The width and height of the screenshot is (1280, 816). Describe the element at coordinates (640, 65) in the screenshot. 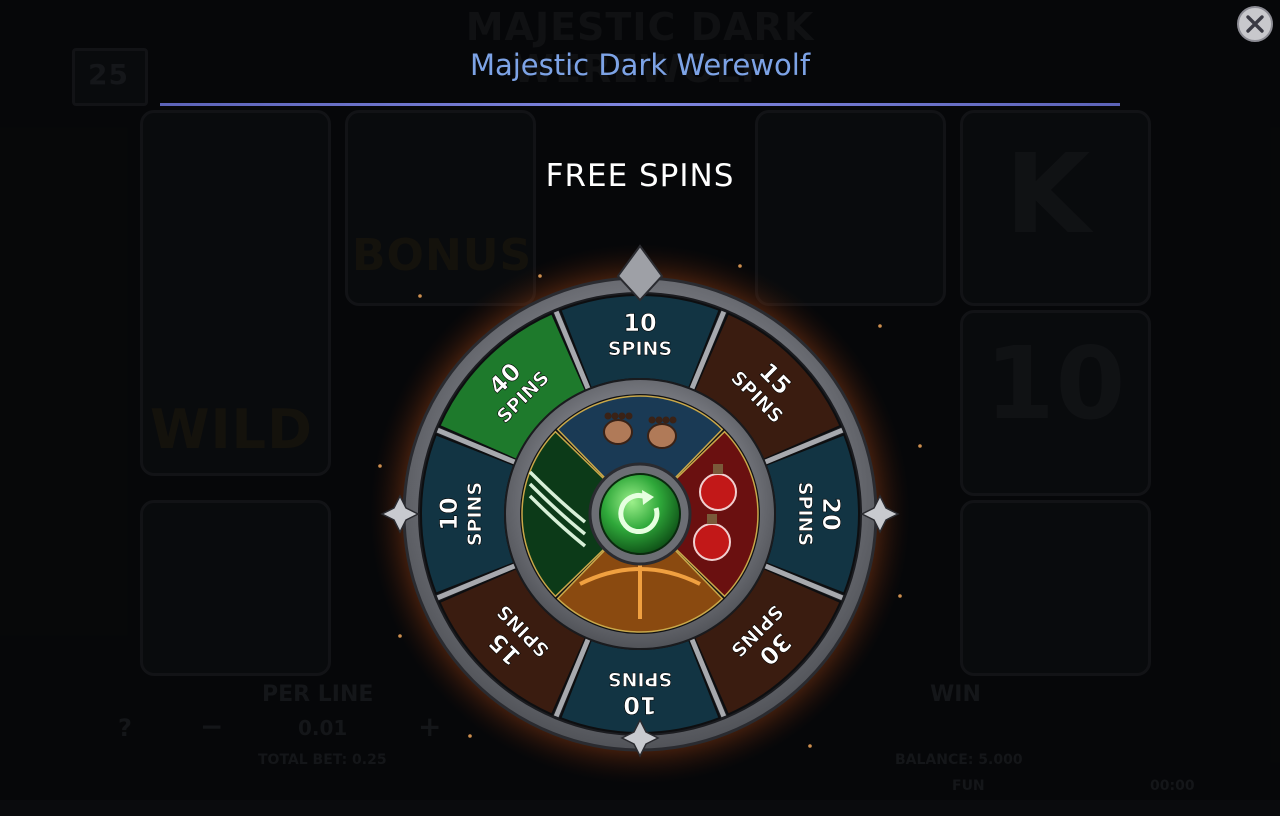

I see `game-title: Majestic Dark Werewolf` at that location.